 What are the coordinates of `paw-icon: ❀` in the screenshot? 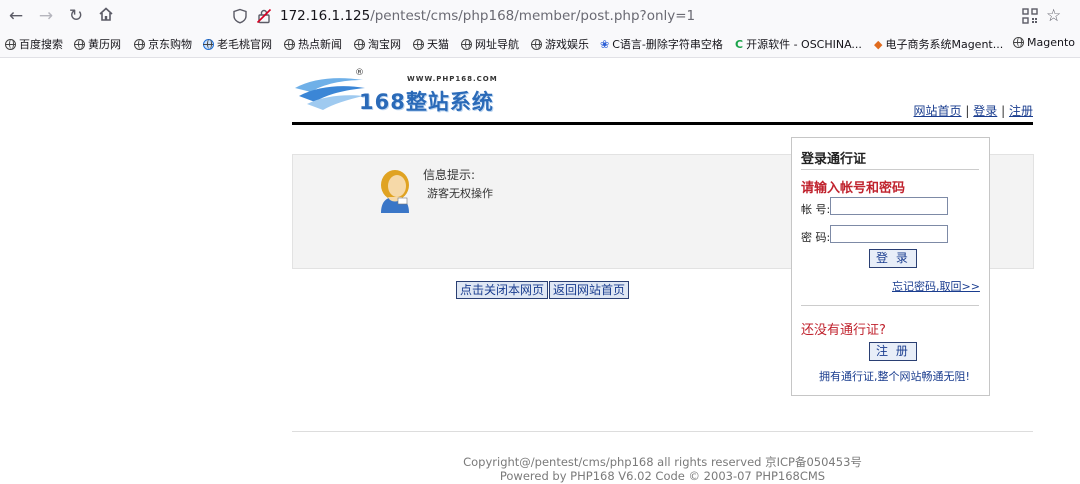 It's located at (605, 44).